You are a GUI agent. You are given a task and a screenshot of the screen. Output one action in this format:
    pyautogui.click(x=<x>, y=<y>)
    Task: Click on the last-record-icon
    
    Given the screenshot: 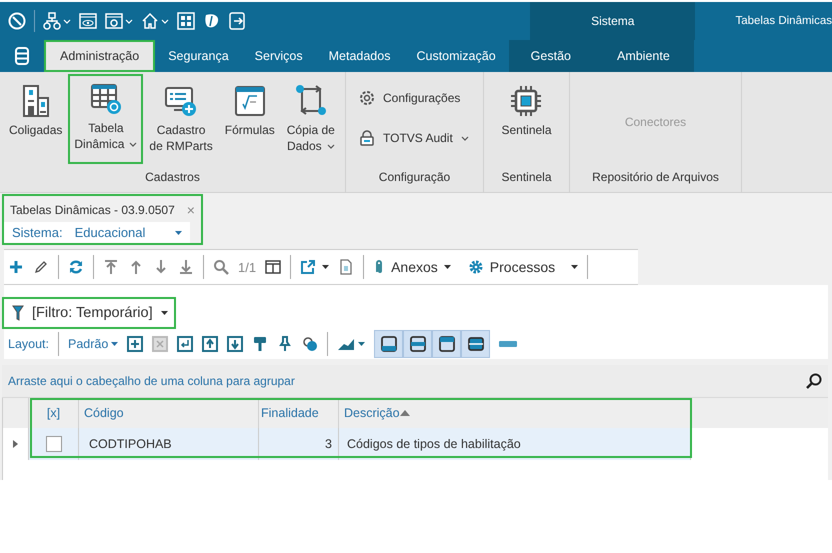 What is the action you would take?
    pyautogui.click(x=186, y=267)
    